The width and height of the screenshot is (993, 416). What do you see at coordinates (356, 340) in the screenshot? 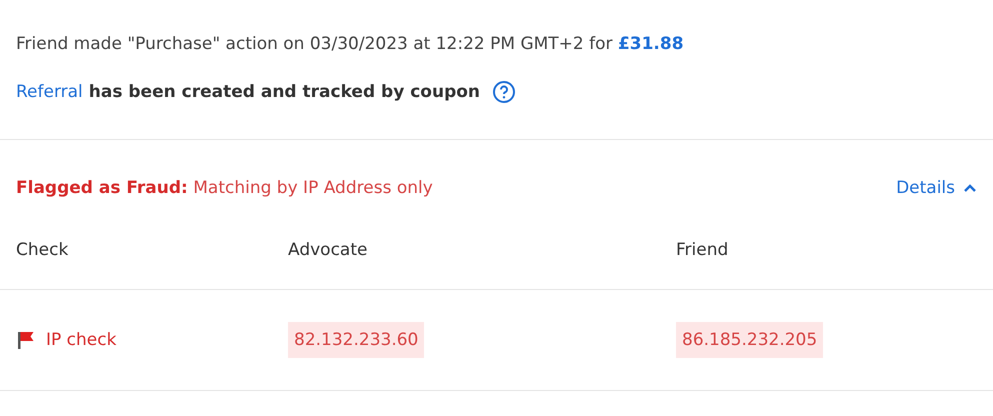
I see `advocate-ip: 82.132.233.60` at bounding box center [356, 340].